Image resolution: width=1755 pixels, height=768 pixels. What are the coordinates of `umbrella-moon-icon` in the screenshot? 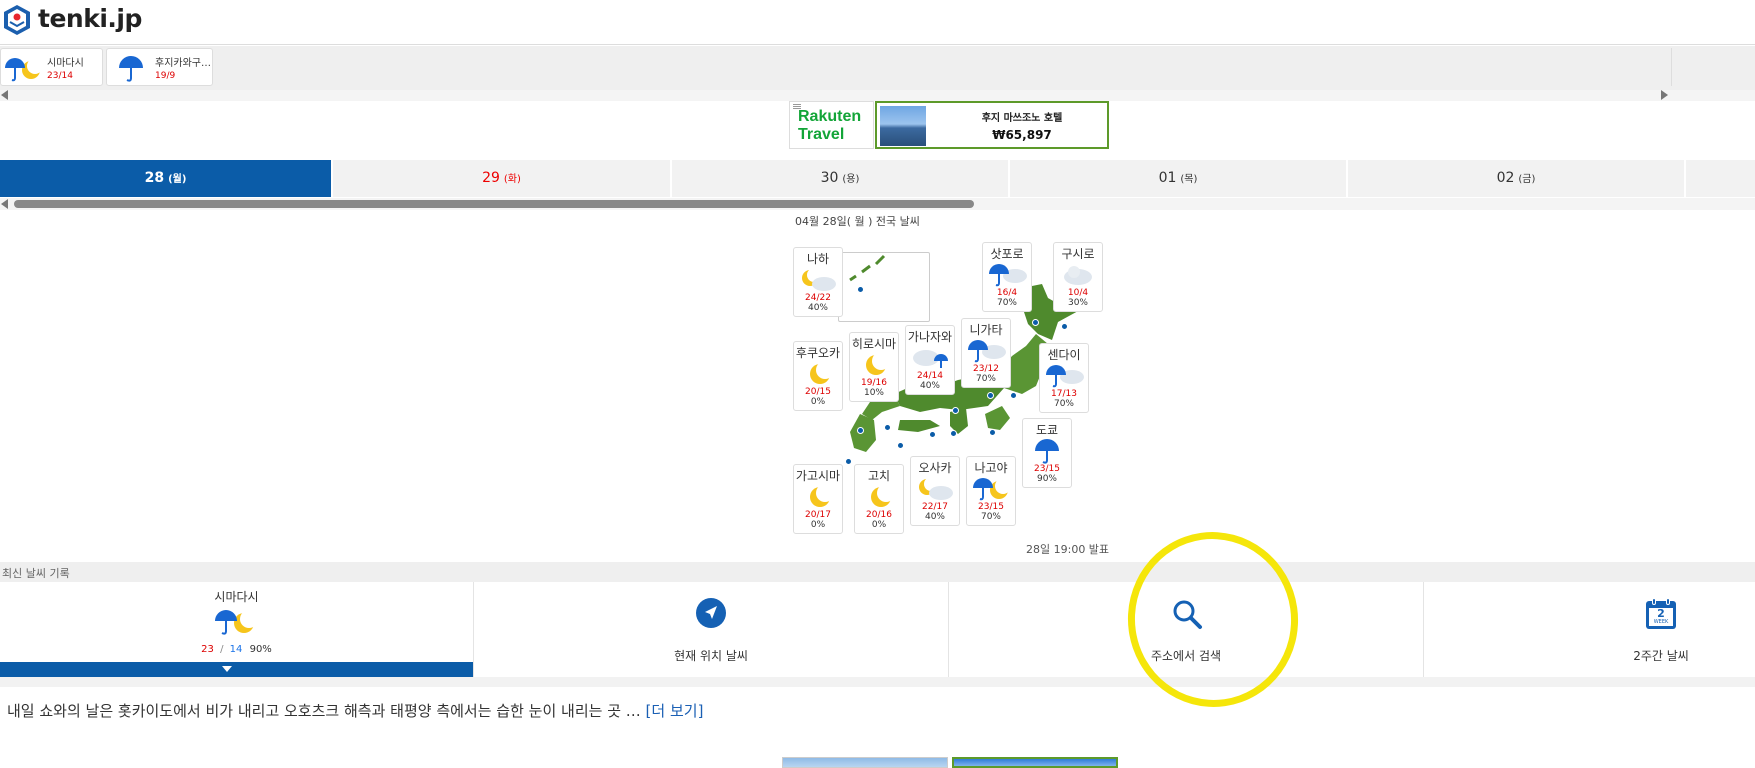 It's located at (992, 489).